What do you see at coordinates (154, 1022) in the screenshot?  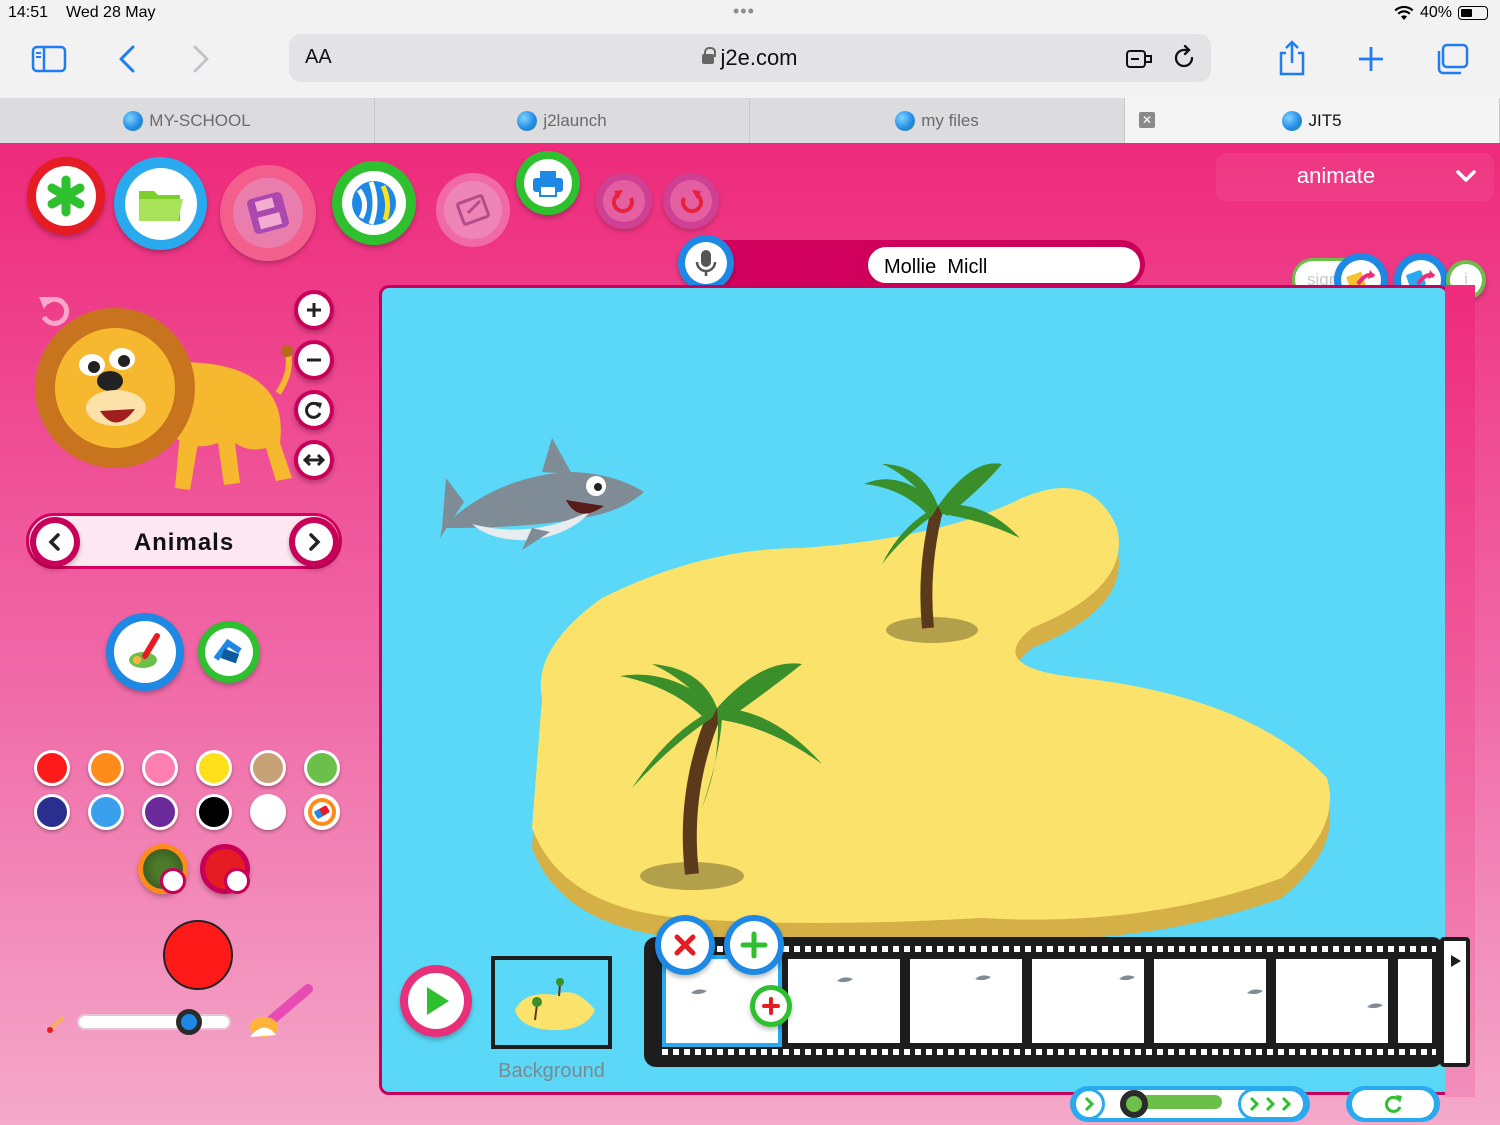 I see `brush-size-slider` at bounding box center [154, 1022].